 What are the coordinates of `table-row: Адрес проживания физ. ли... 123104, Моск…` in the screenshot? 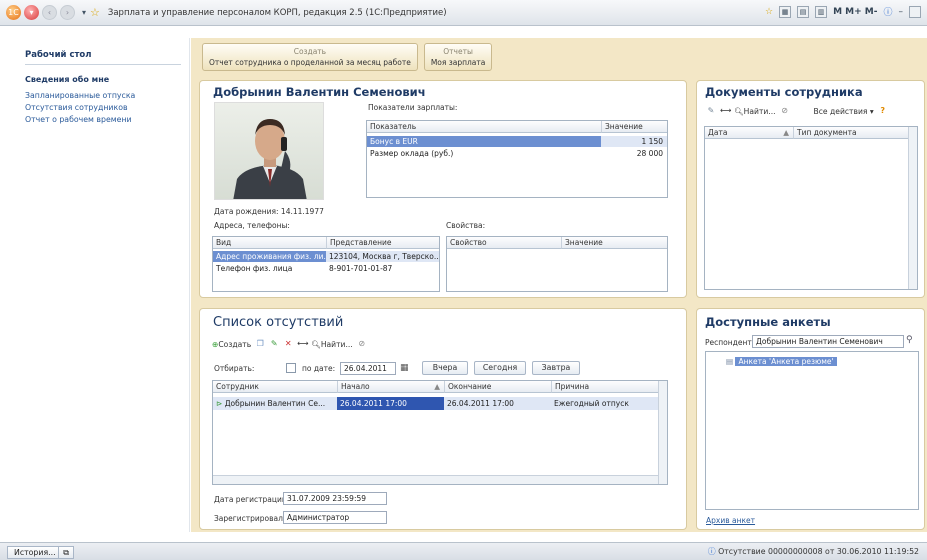 It's located at (326, 256).